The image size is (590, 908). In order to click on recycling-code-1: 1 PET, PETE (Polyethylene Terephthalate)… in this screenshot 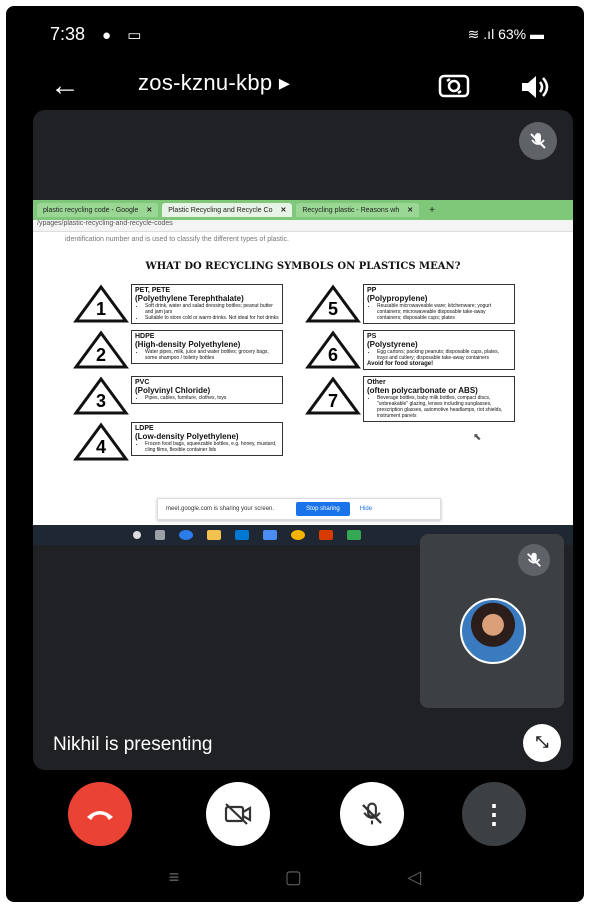, I will do `click(177, 304)`.